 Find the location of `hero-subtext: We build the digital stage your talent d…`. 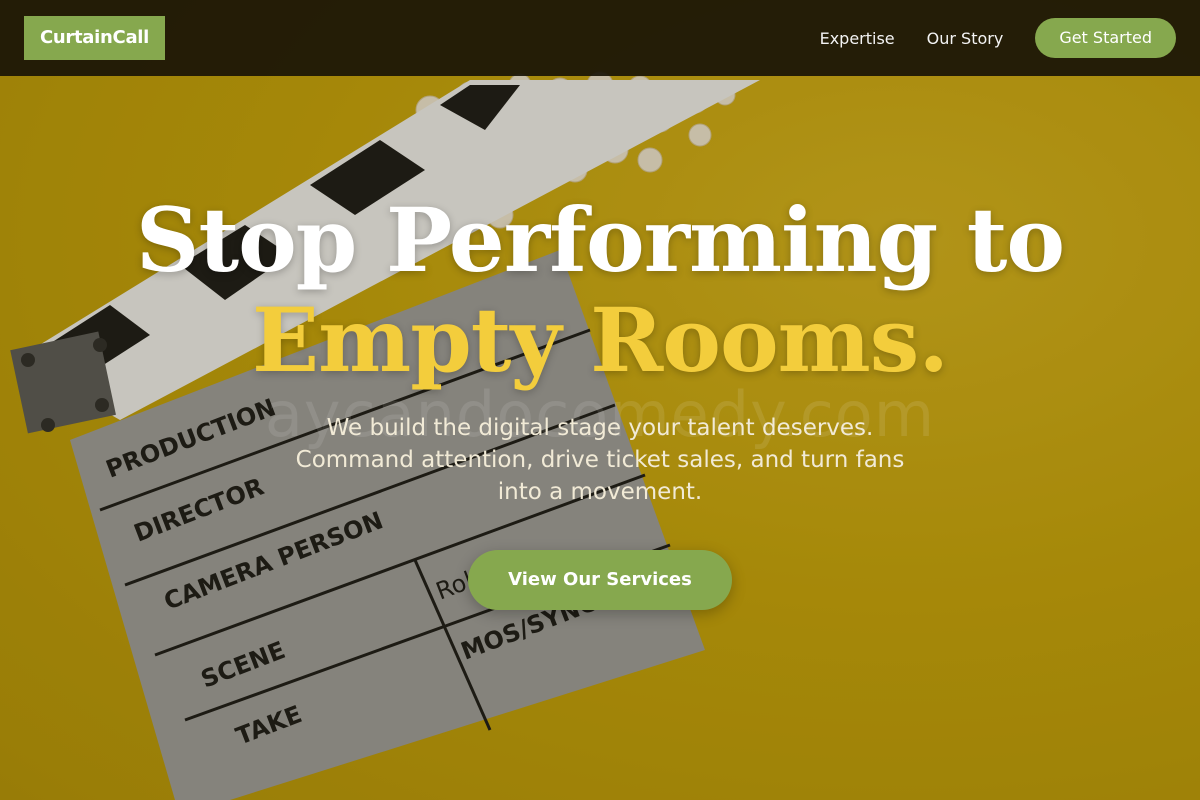

hero-subtext: We build the digital stage your talent d… is located at coordinates (600, 460).